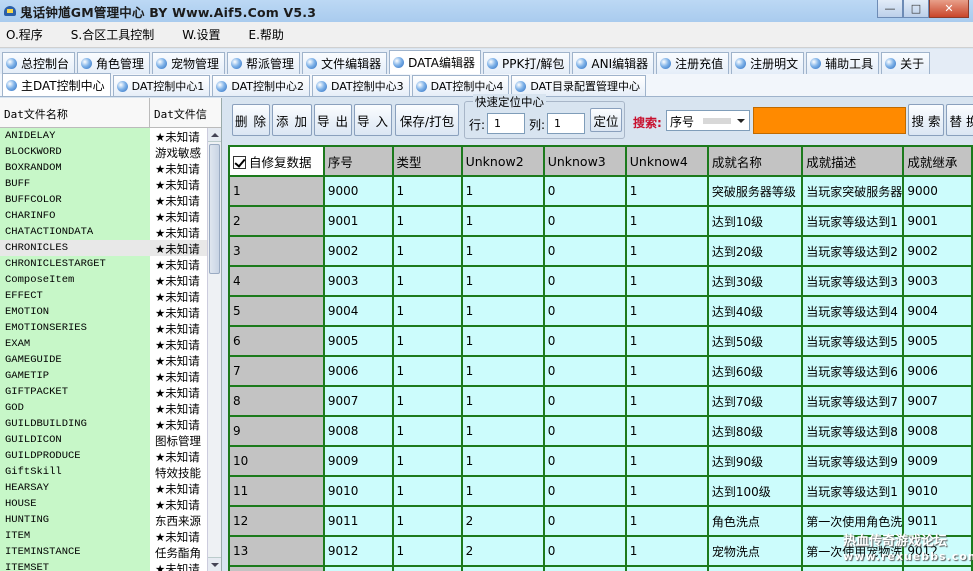 This screenshot has height=571, width=973. Describe the element at coordinates (740, 120) in the screenshot. I see `chevron-down-icon` at that location.